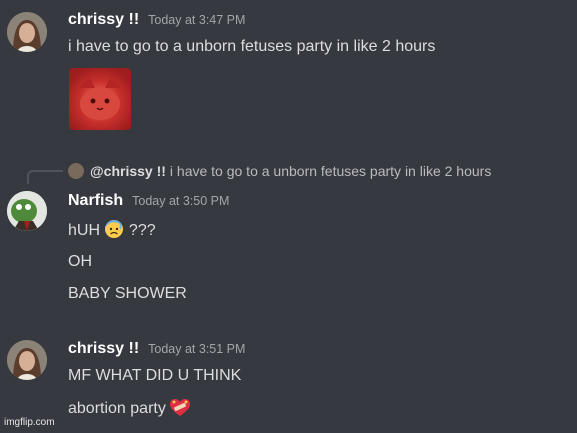  I want to click on username: Narfish Today at 3:50 PM, so click(148, 201).